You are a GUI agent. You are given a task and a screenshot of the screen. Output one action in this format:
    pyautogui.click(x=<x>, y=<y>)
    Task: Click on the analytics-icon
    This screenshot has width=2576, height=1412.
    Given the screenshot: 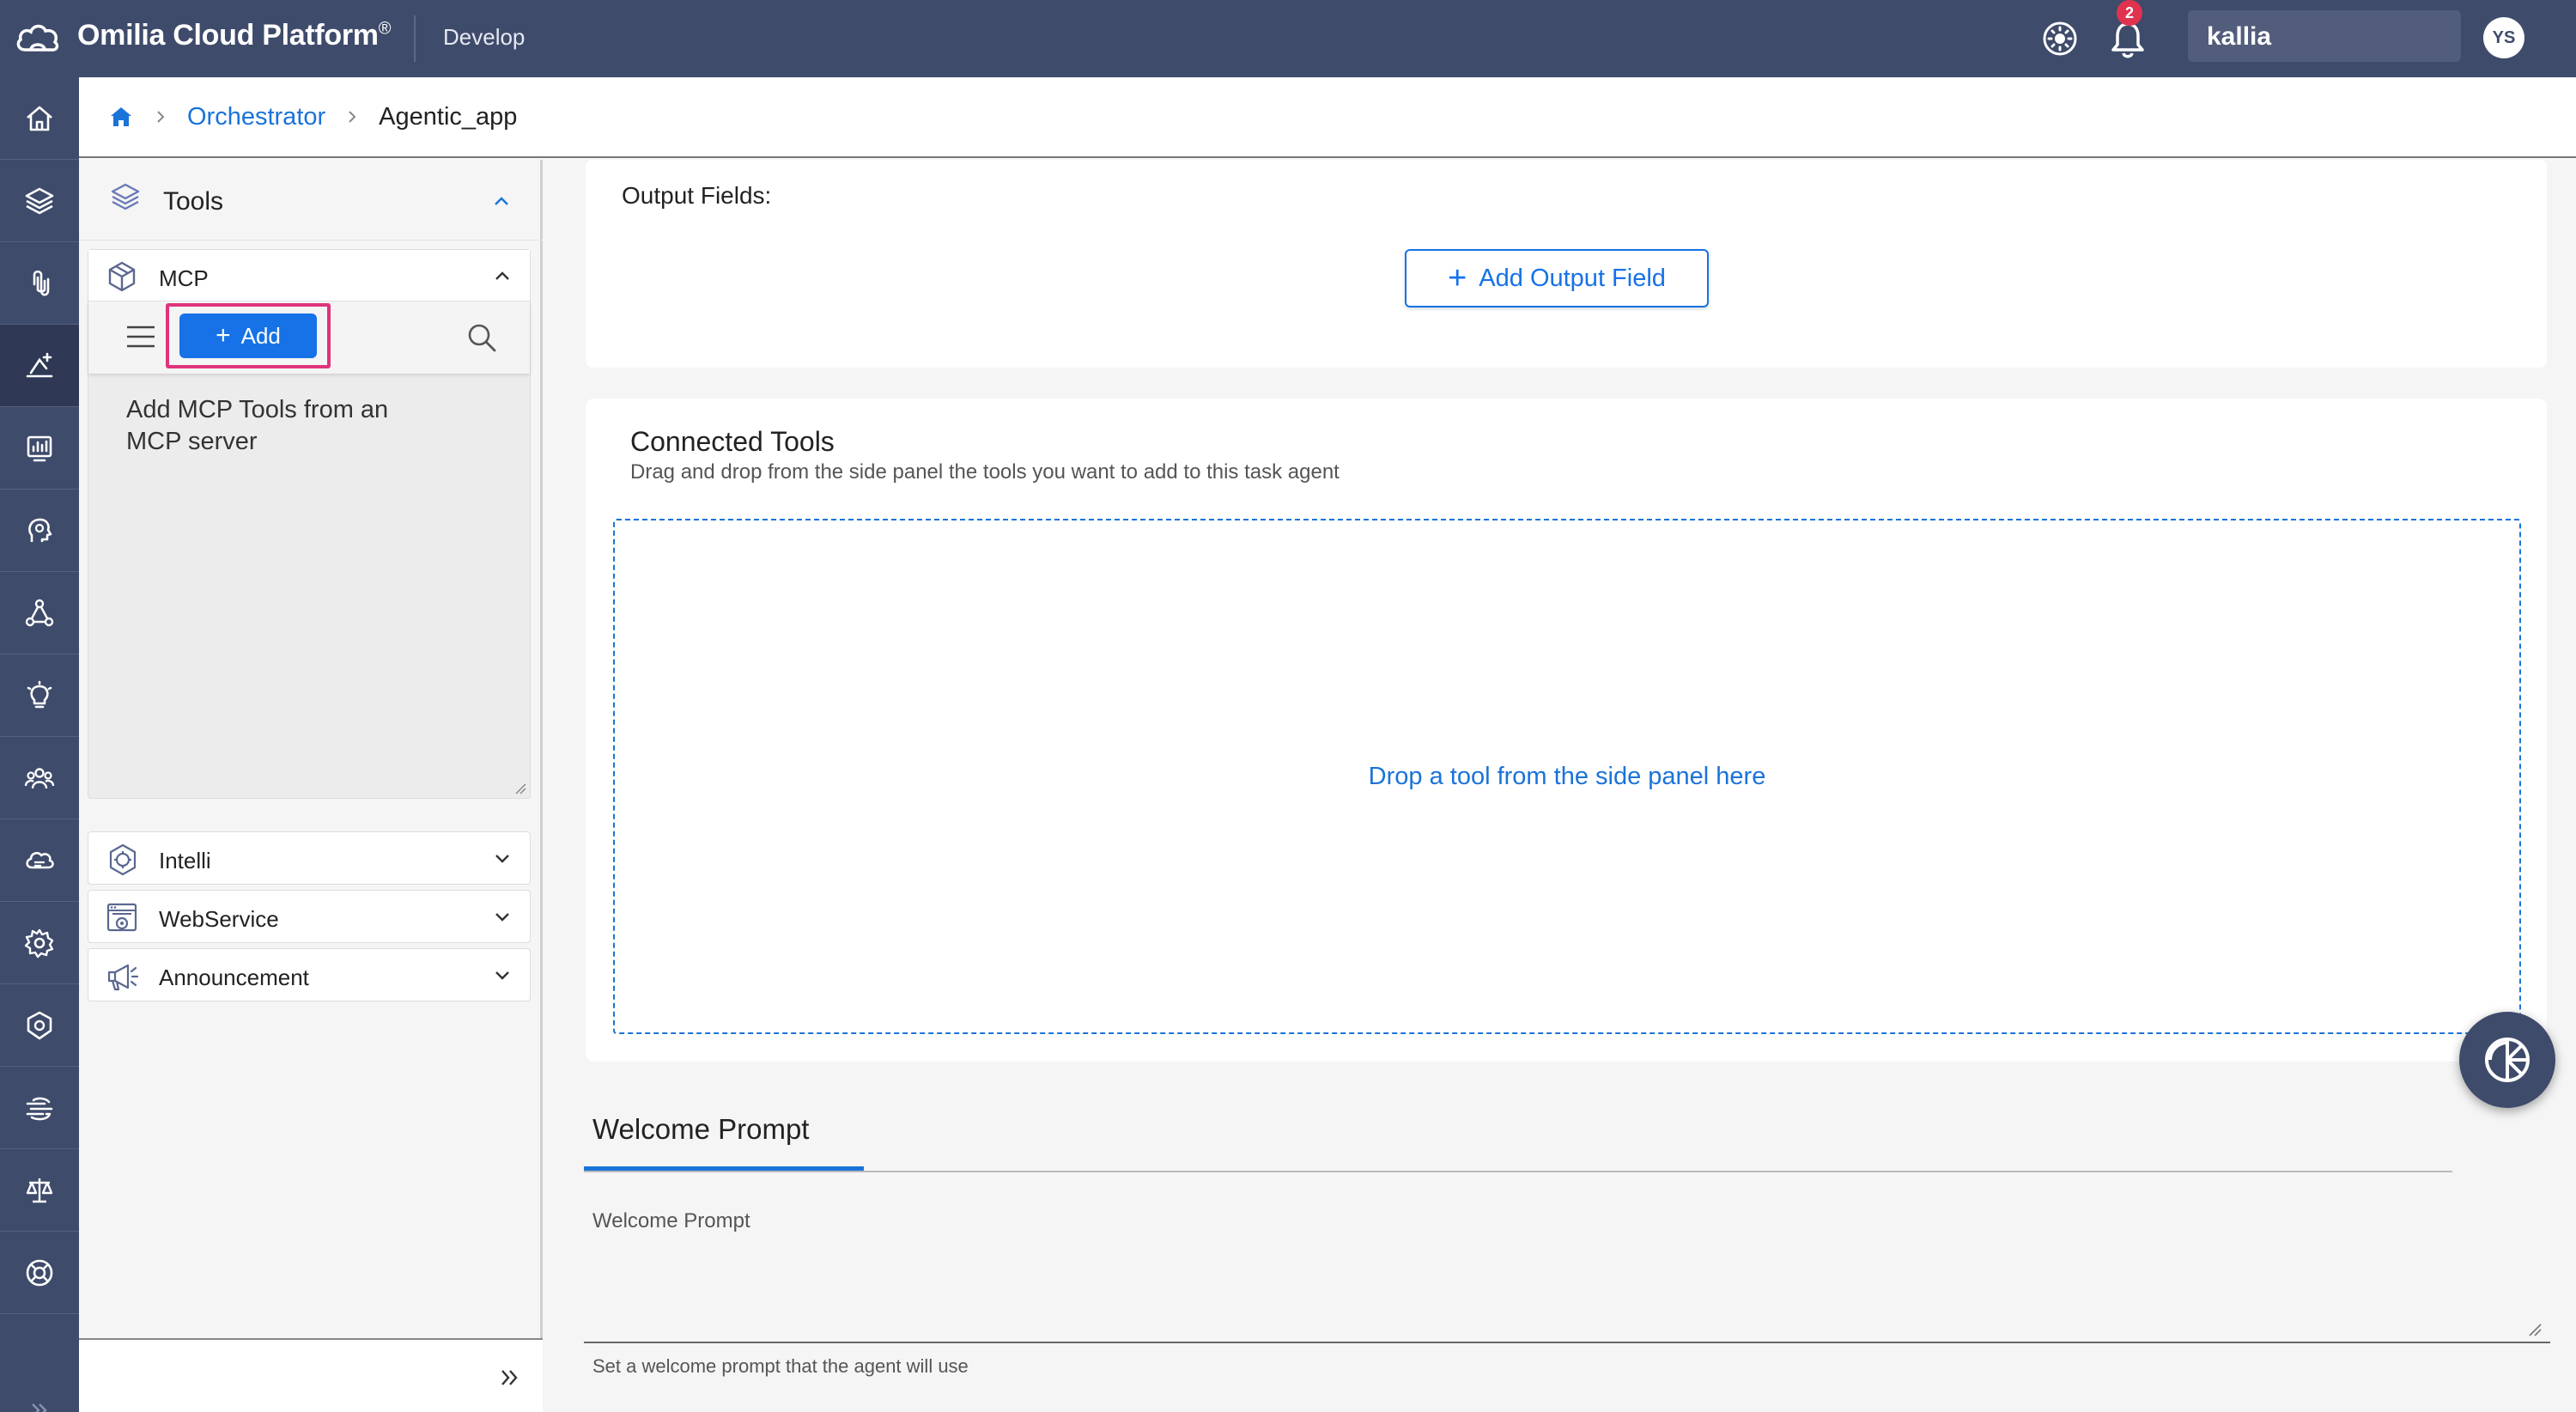 What is the action you would take?
    pyautogui.click(x=40, y=448)
    